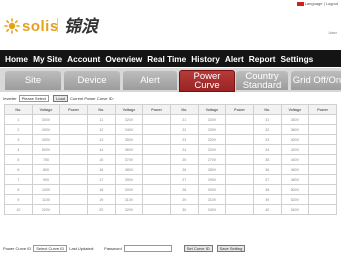  I want to click on table-cell: 800, so click(46, 169).